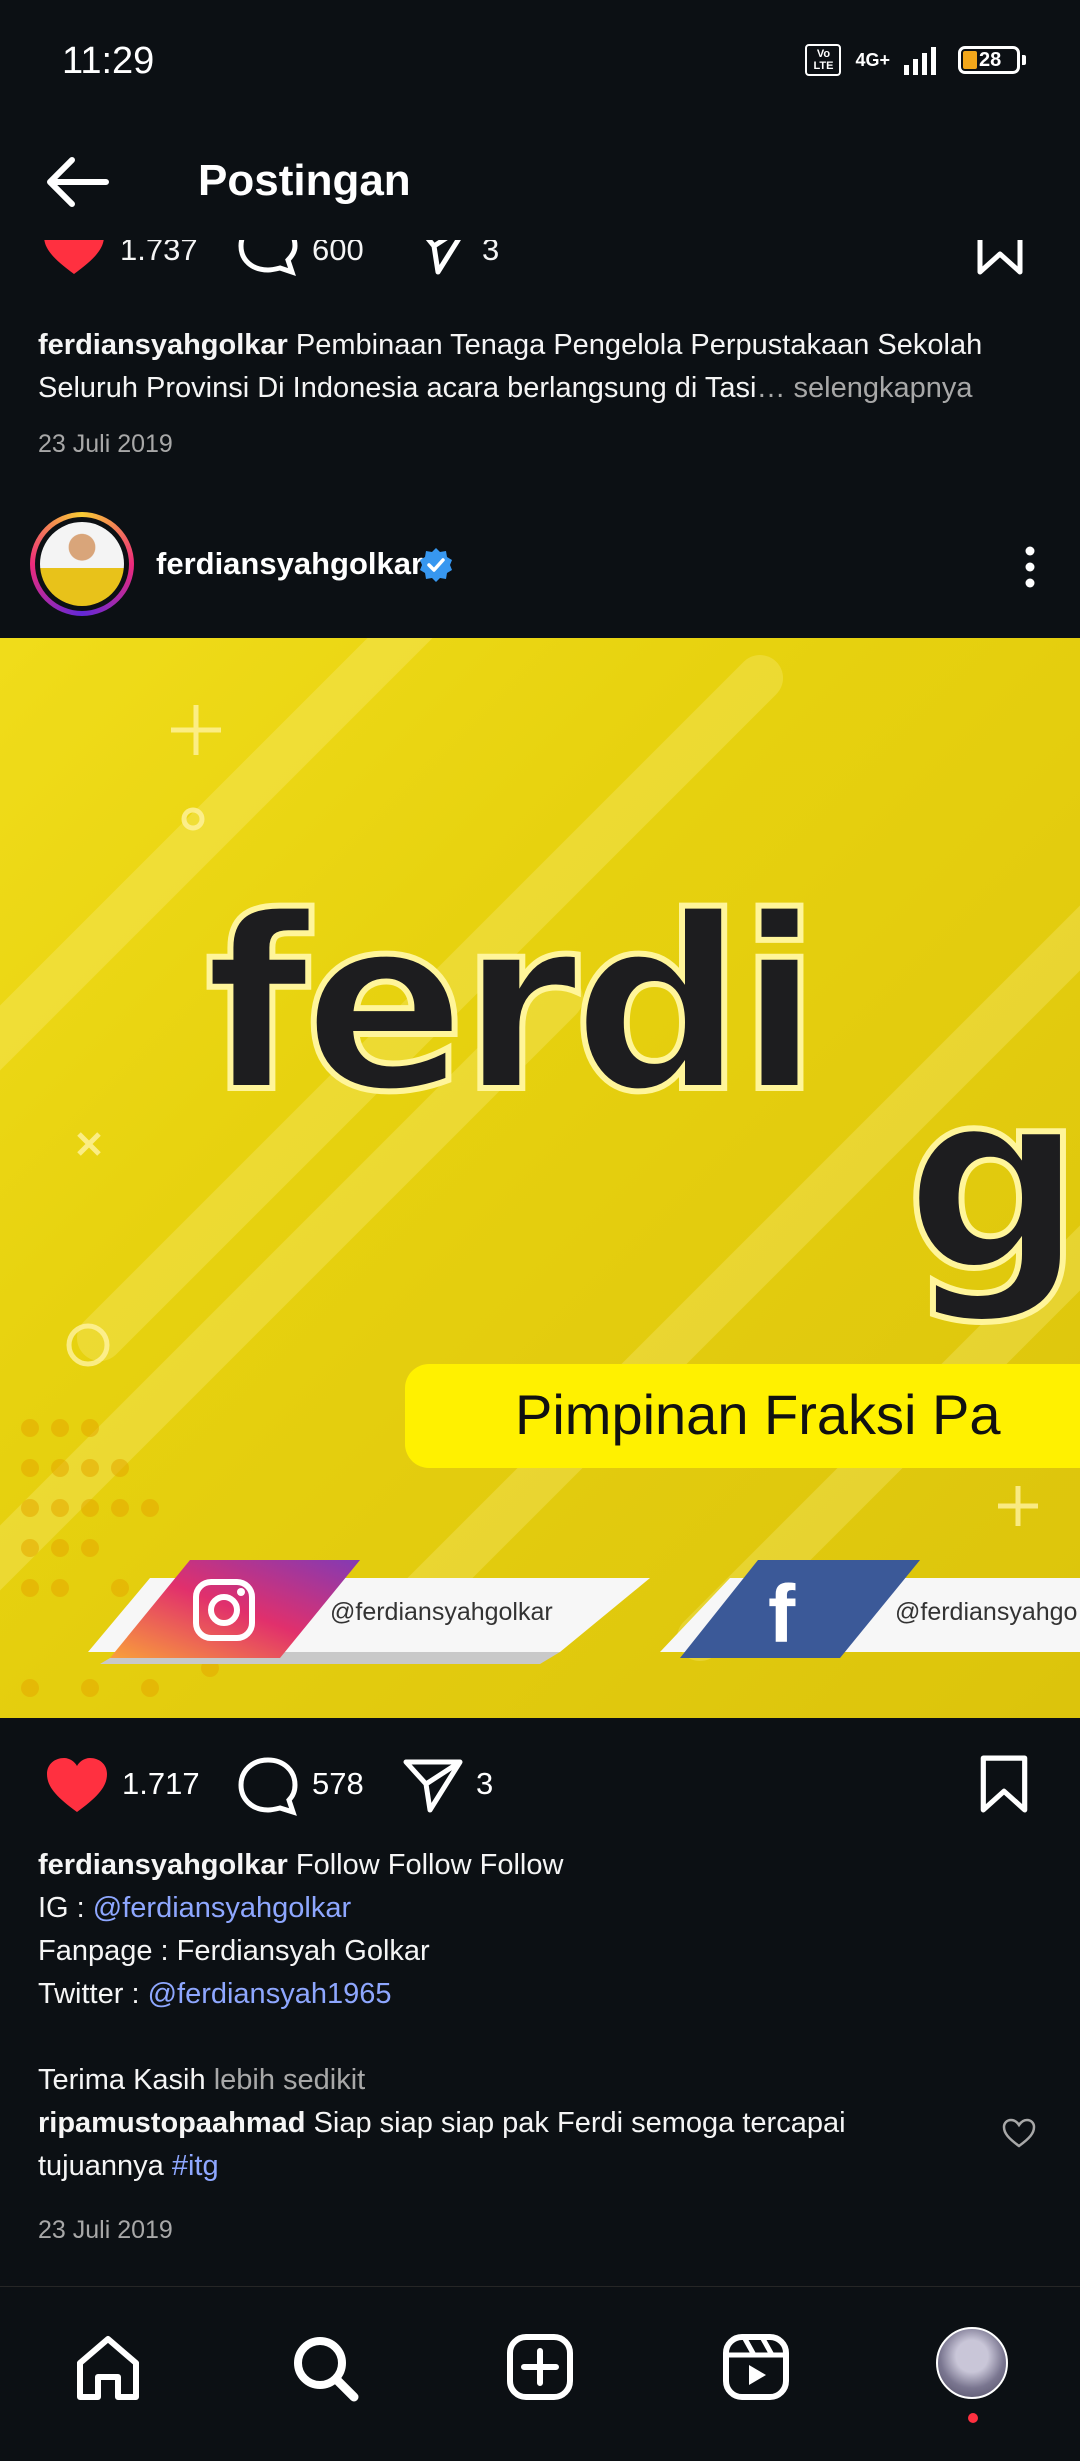 Image resolution: width=1080 pixels, height=2461 pixels. Describe the element at coordinates (986, 1612) in the screenshot. I see `facebook-handle: @ferdiansyahgo` at that location.